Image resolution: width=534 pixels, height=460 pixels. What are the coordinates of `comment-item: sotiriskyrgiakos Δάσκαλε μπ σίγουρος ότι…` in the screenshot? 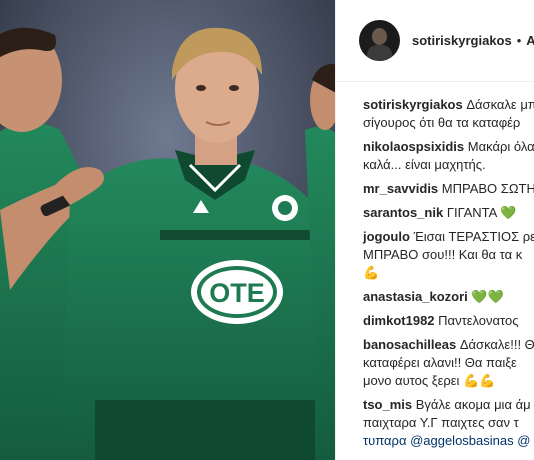 It's located at (448, 114).